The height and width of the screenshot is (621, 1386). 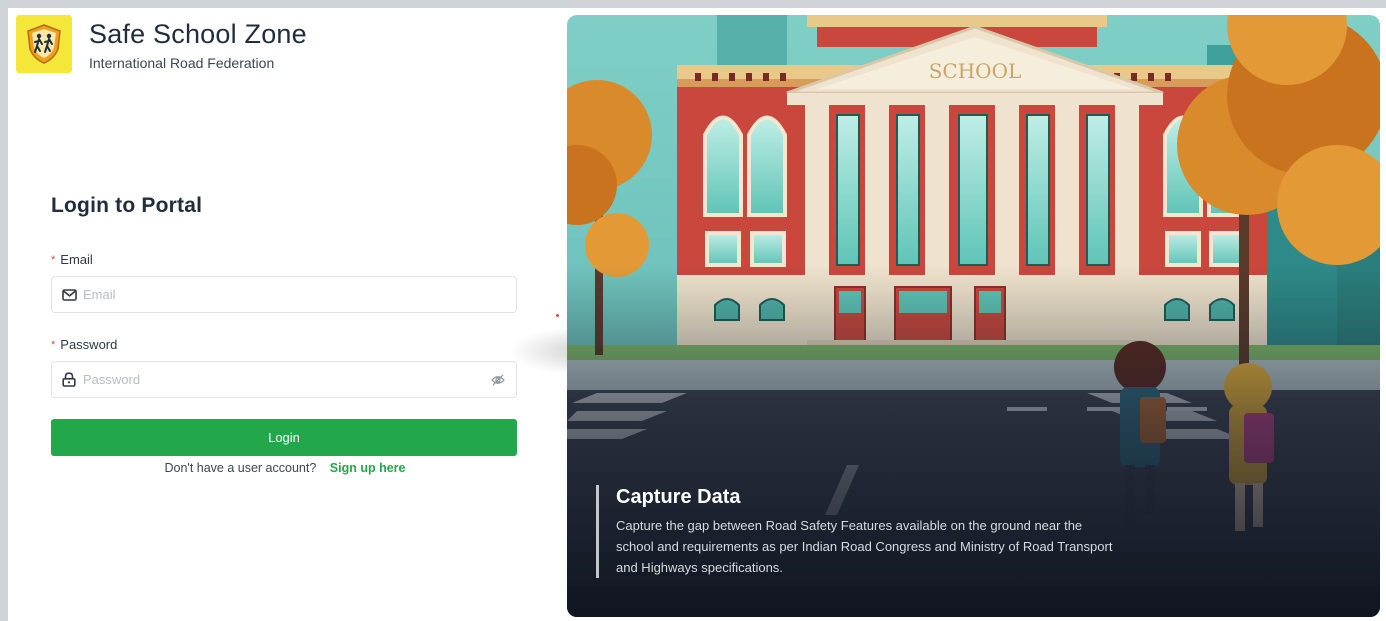 What do you see at coordinates (368, 468) in the screenshot?
I see `signup-link: Sign up here` at bounding box center [368, 468].